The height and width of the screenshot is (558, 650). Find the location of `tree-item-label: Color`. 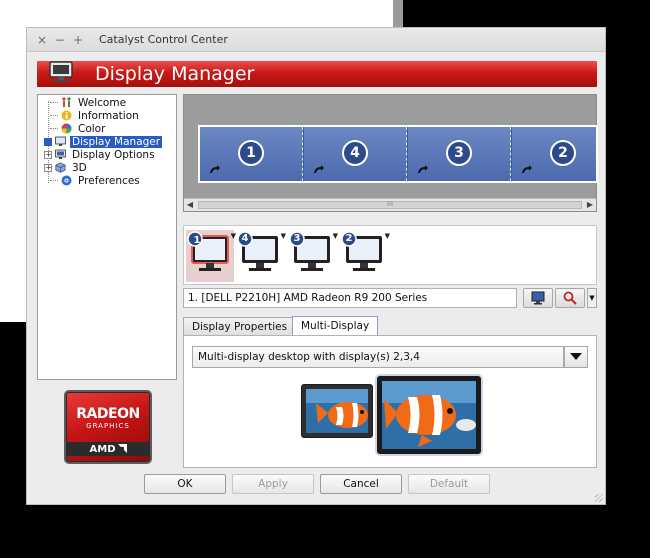

tree-item-label: Color is located at coordinates (92, 128).